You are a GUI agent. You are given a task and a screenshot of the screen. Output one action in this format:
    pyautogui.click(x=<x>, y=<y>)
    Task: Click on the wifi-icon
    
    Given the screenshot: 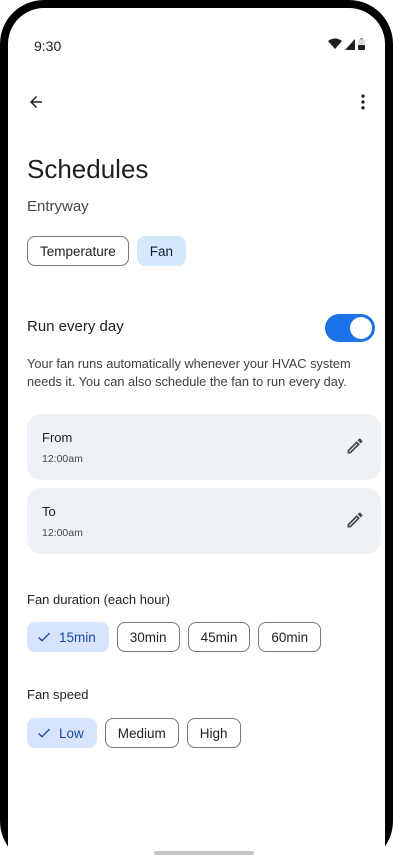 What is the action you would take?
    pyautogui.click(x=335, y=43)
    